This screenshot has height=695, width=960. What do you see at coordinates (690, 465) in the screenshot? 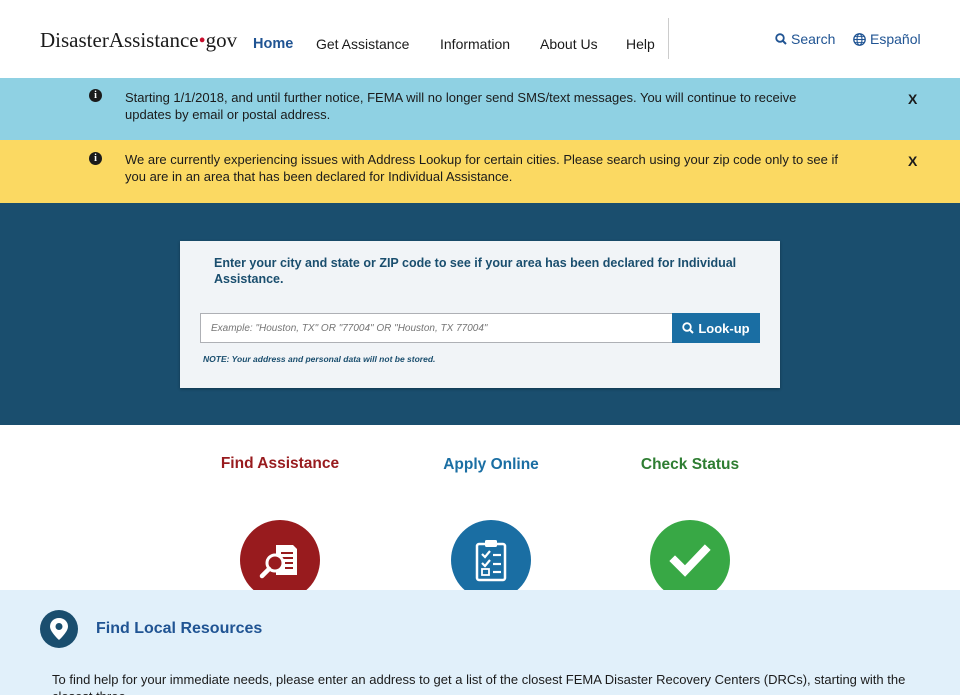
I see `check-status-title: Check Status` at bounding box center [690, 465].